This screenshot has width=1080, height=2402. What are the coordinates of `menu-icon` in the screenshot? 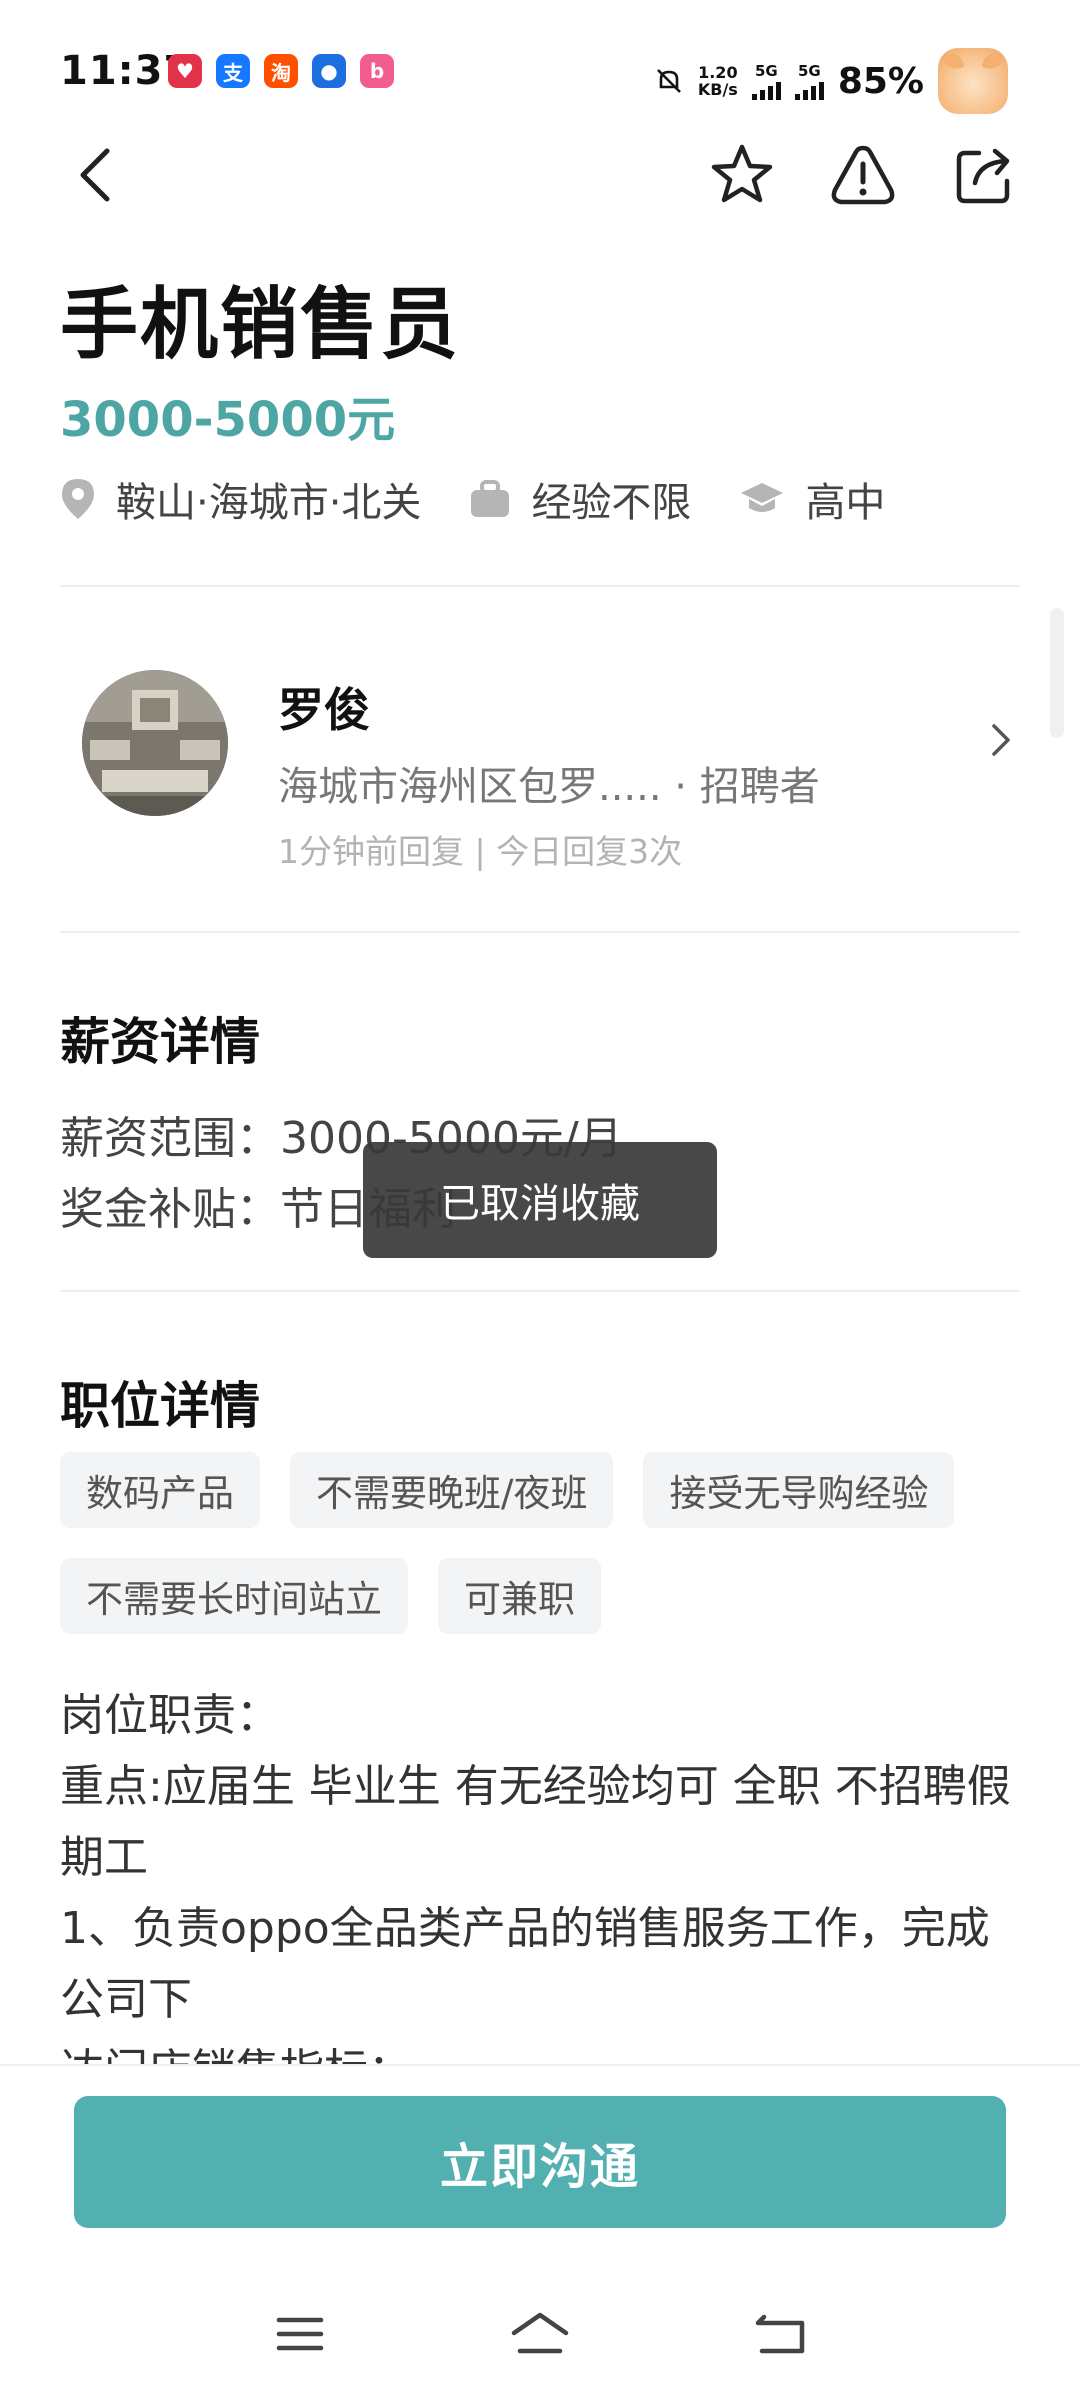 It's located at (300, 2334).